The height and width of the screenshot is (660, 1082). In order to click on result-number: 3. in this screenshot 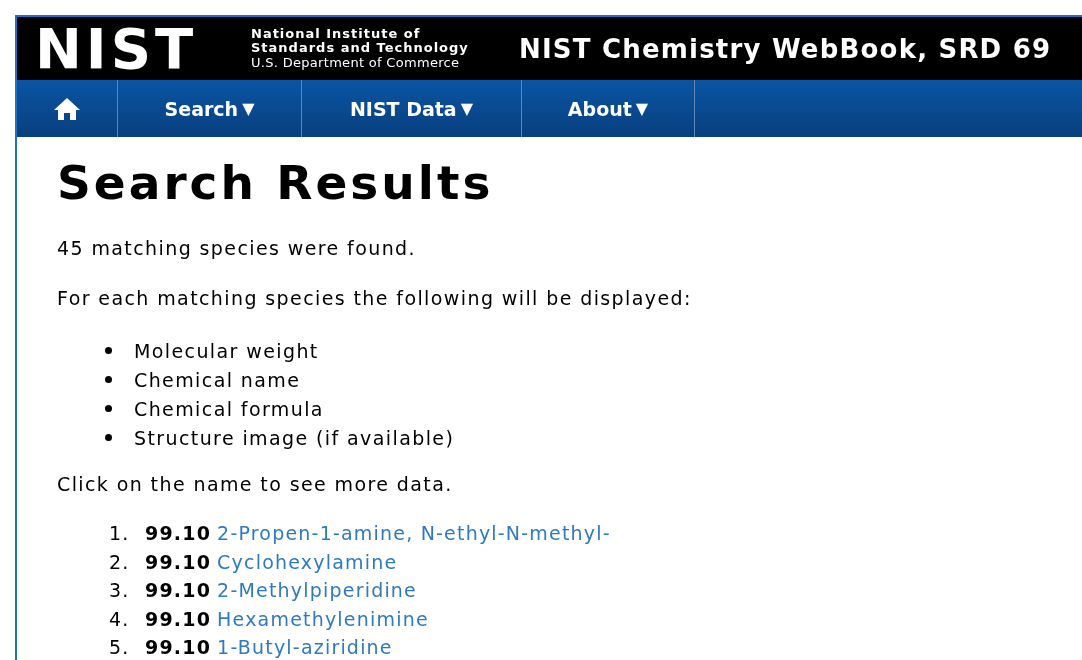, I will do `click(120, 590)`.